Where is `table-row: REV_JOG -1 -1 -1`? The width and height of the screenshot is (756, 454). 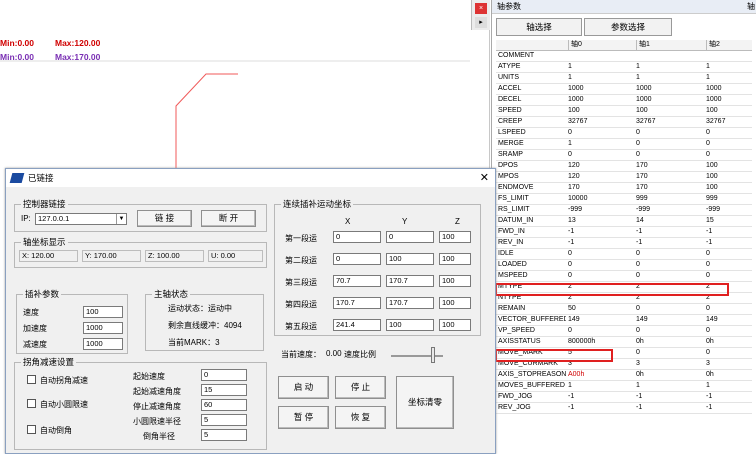 table-row: REV_JOG -1 -1 -1 is located at coordinates (624, 408).